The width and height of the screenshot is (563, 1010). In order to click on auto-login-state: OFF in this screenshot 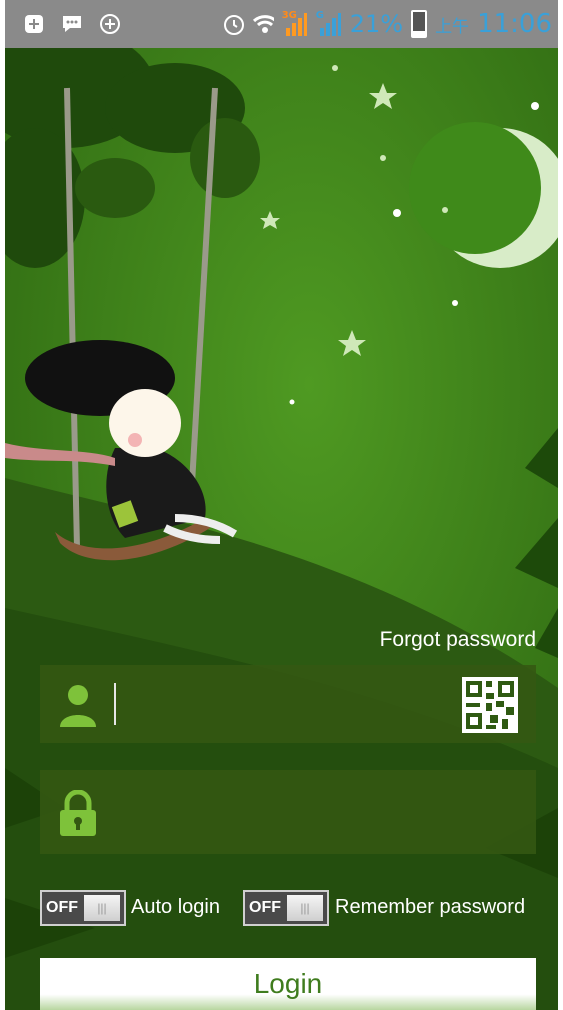, I will do `click(62, 907)`.